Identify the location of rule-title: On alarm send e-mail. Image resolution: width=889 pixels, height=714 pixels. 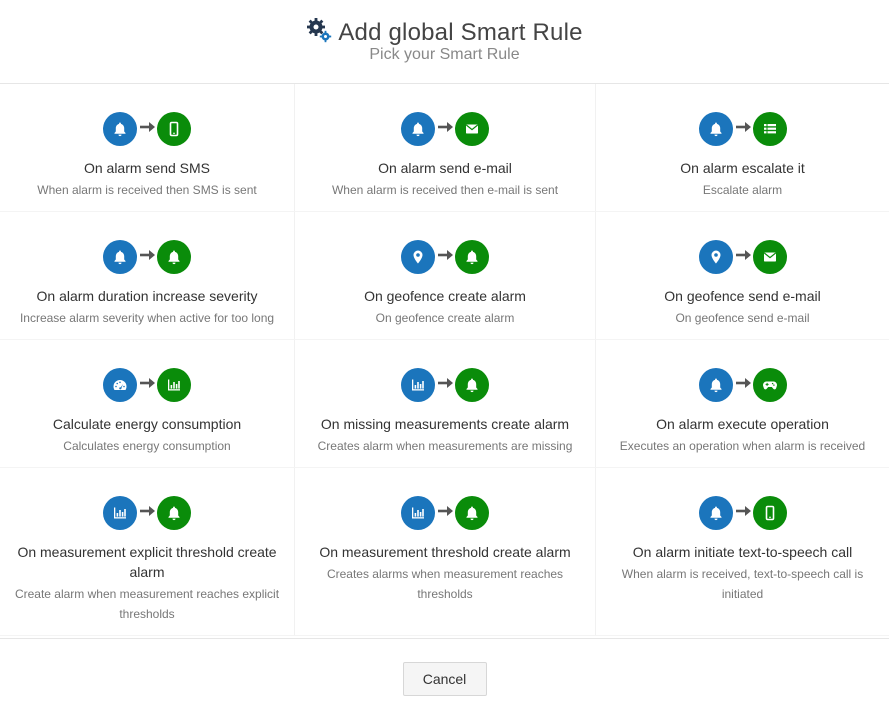
(445, 168).